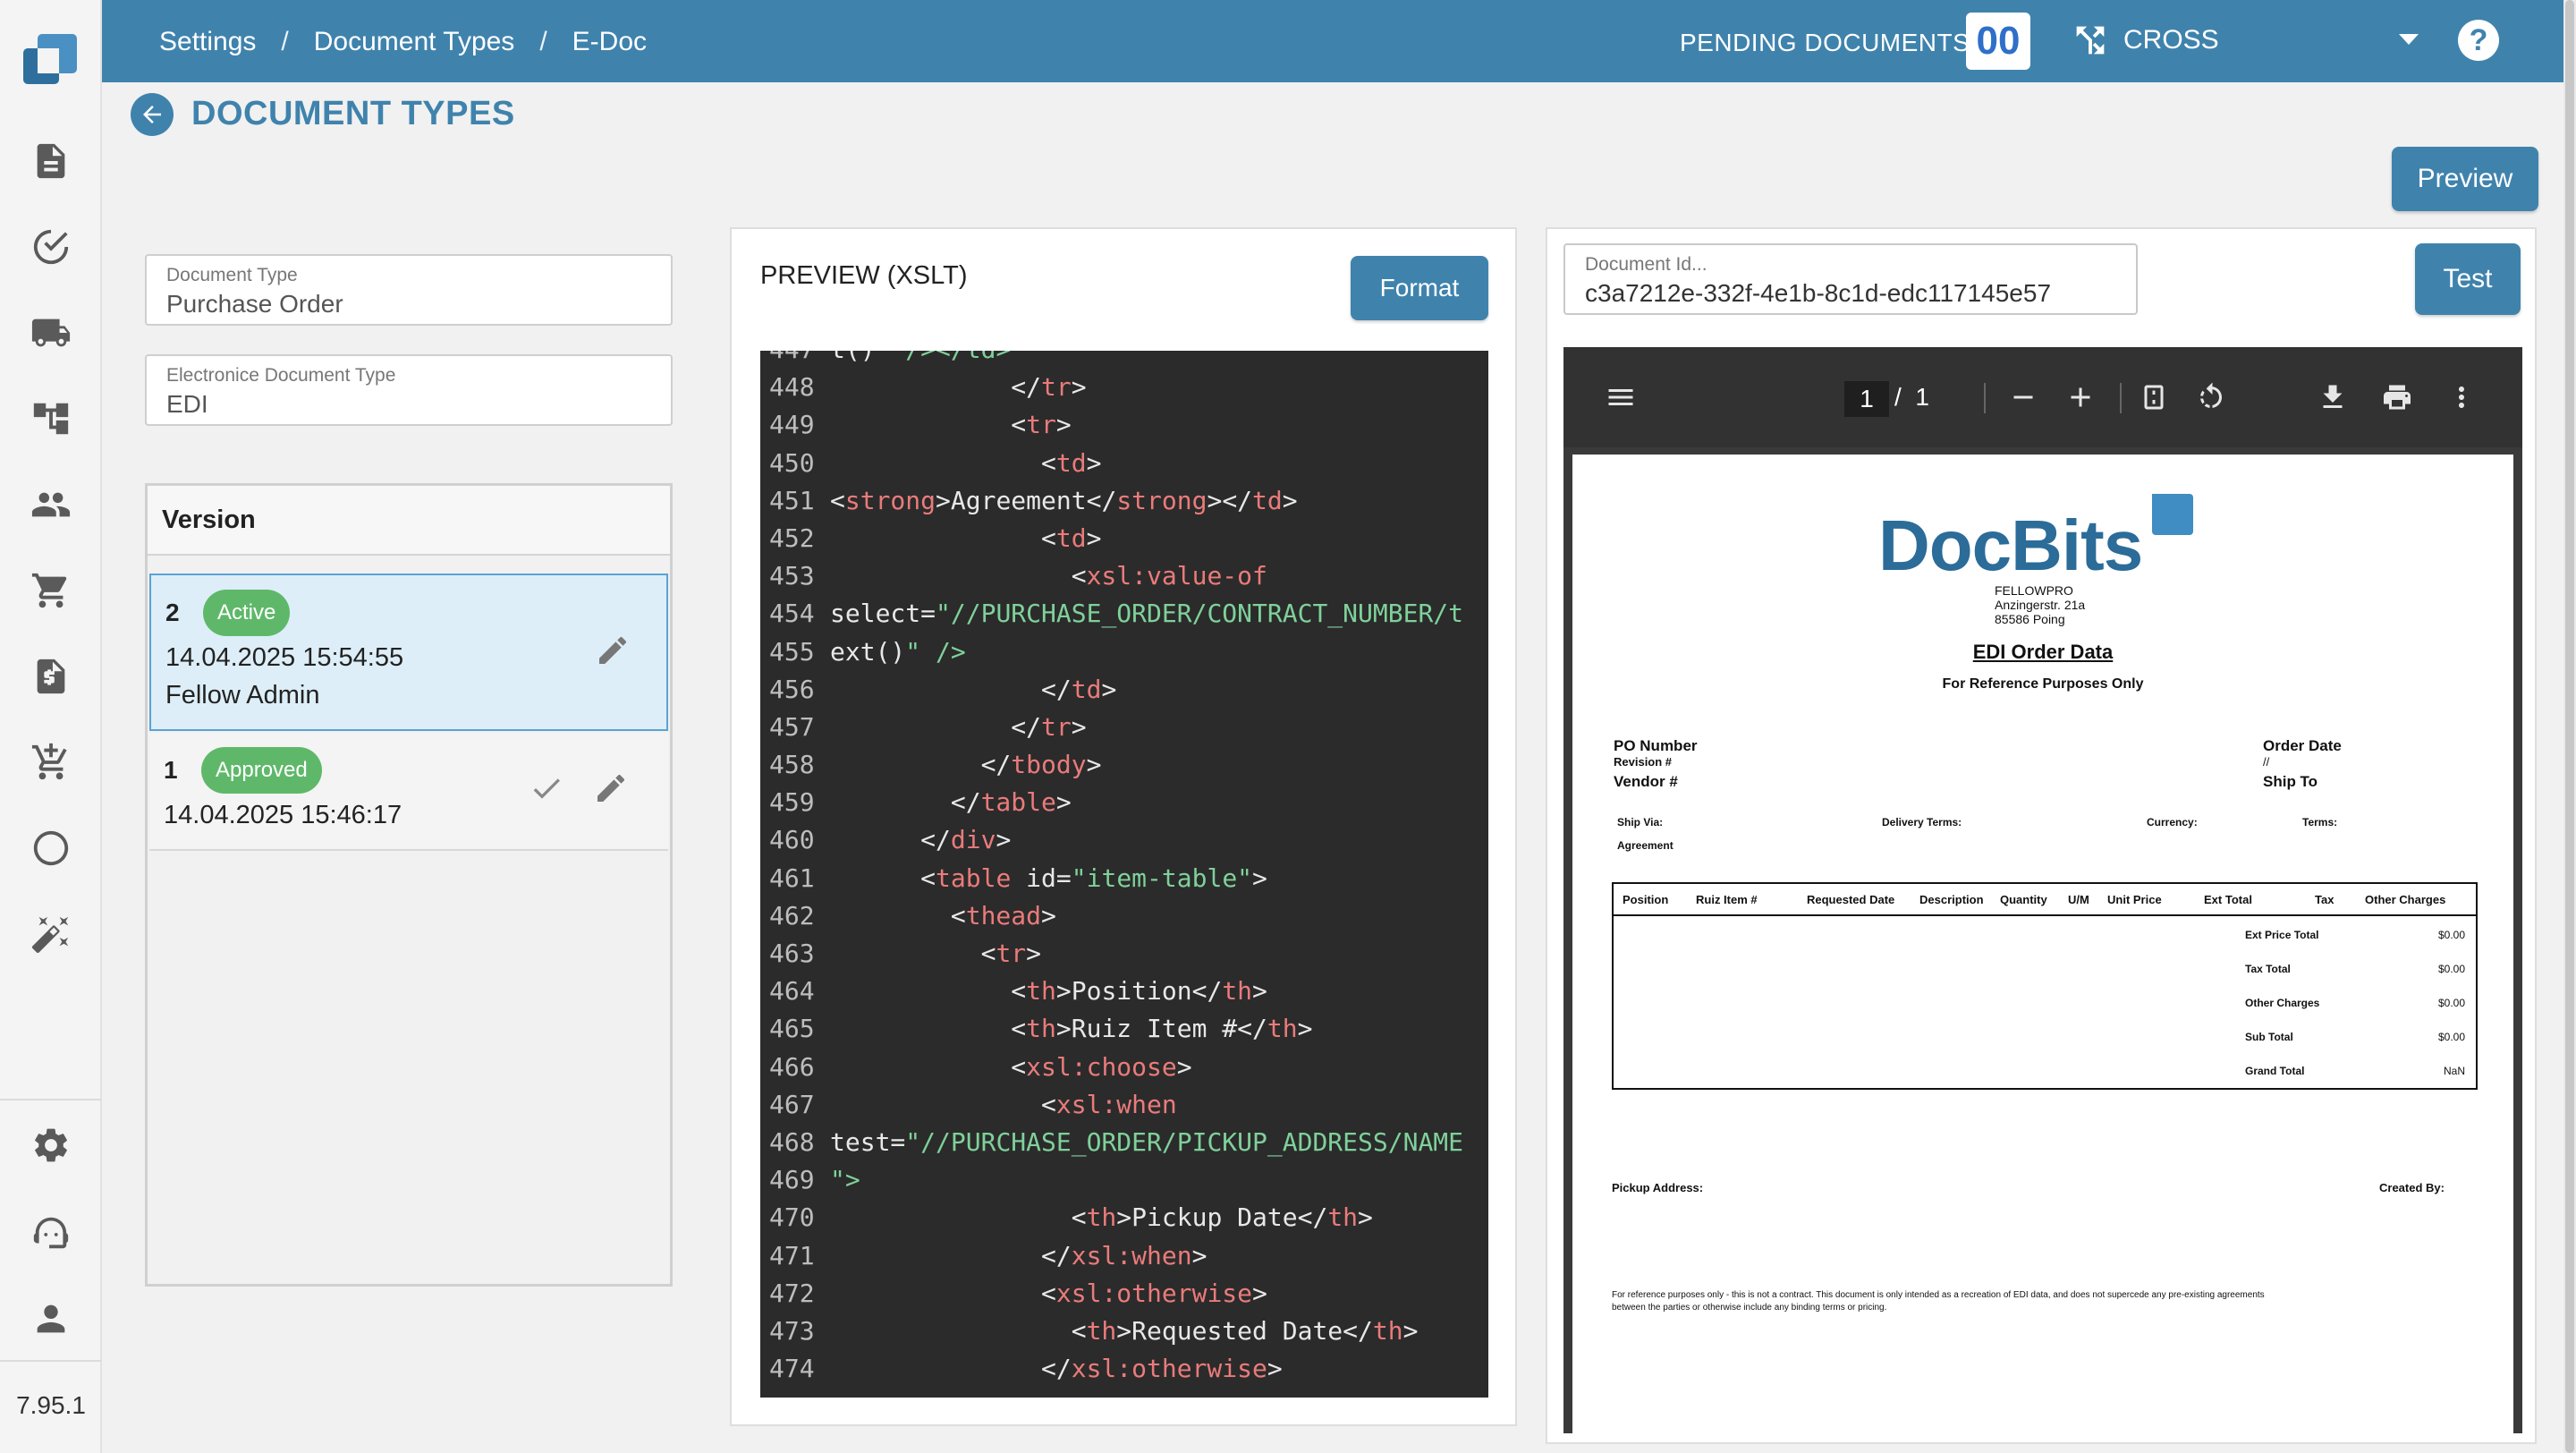 The image size is (2576, 1453). Describe the element at coordinates (51, 247) in the screenshot. I see `approval-check-icon` at that location.